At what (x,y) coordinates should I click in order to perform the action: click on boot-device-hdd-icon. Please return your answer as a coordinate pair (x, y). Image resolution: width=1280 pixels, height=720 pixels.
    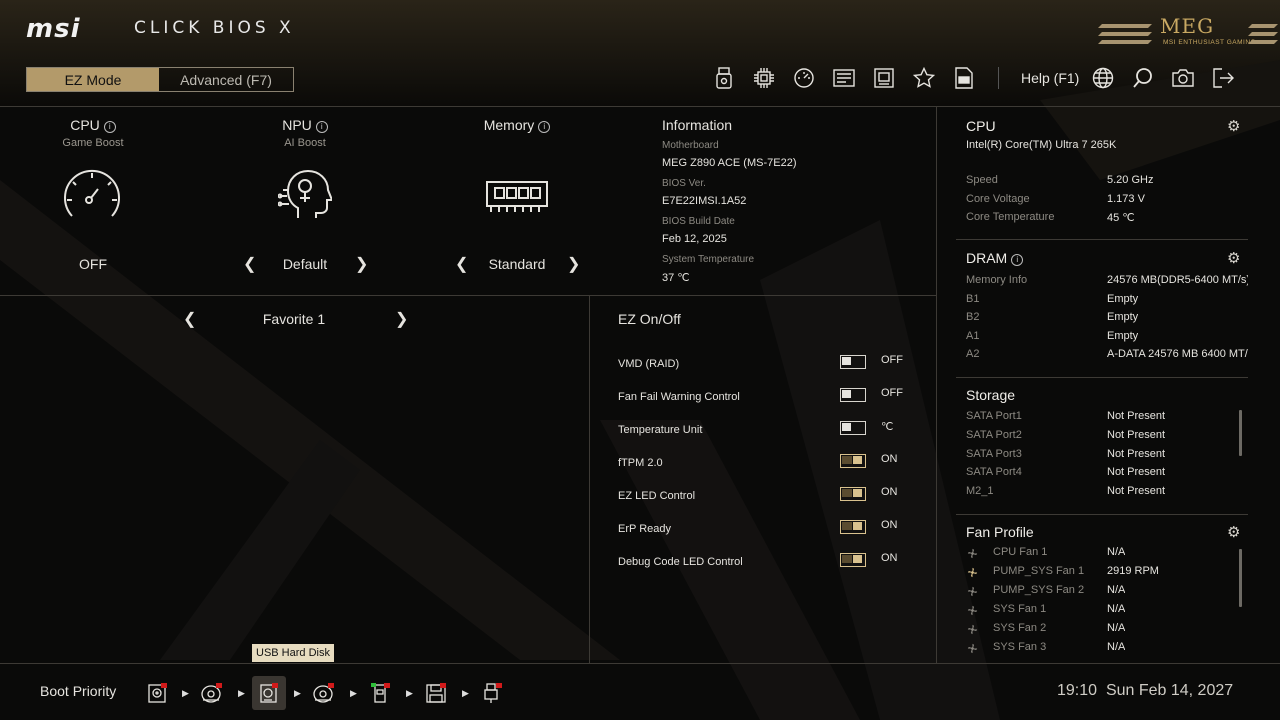
    Looking at the image, I should click on (158, 693).